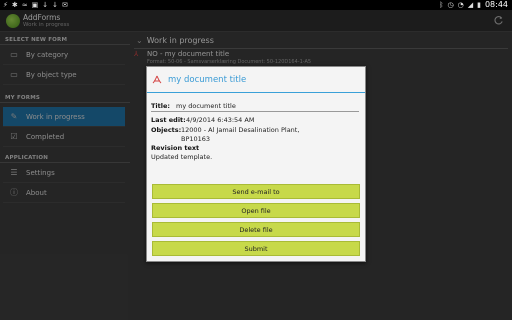 The width and height of the screenshot is (512, 320). Describe the element at coordinates (175, 148) in the screenshot. I see `revision-label: Revision text` at that location.